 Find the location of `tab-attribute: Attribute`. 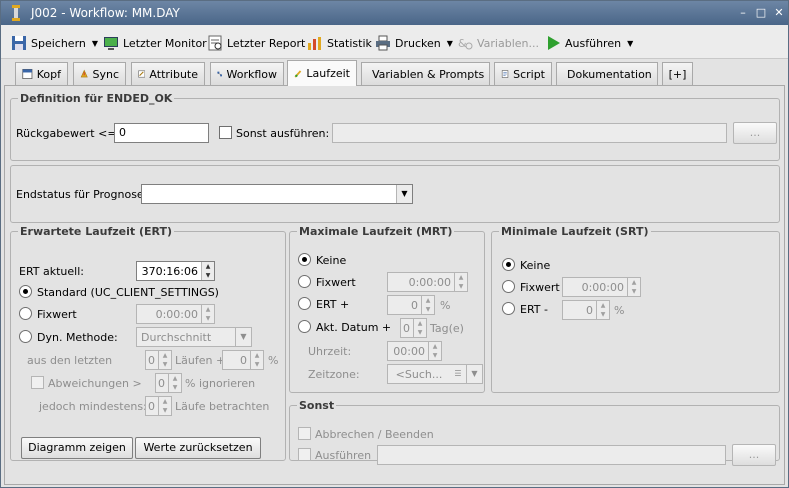

tab-attribute: Attribute is located at coordinates (168, 73).